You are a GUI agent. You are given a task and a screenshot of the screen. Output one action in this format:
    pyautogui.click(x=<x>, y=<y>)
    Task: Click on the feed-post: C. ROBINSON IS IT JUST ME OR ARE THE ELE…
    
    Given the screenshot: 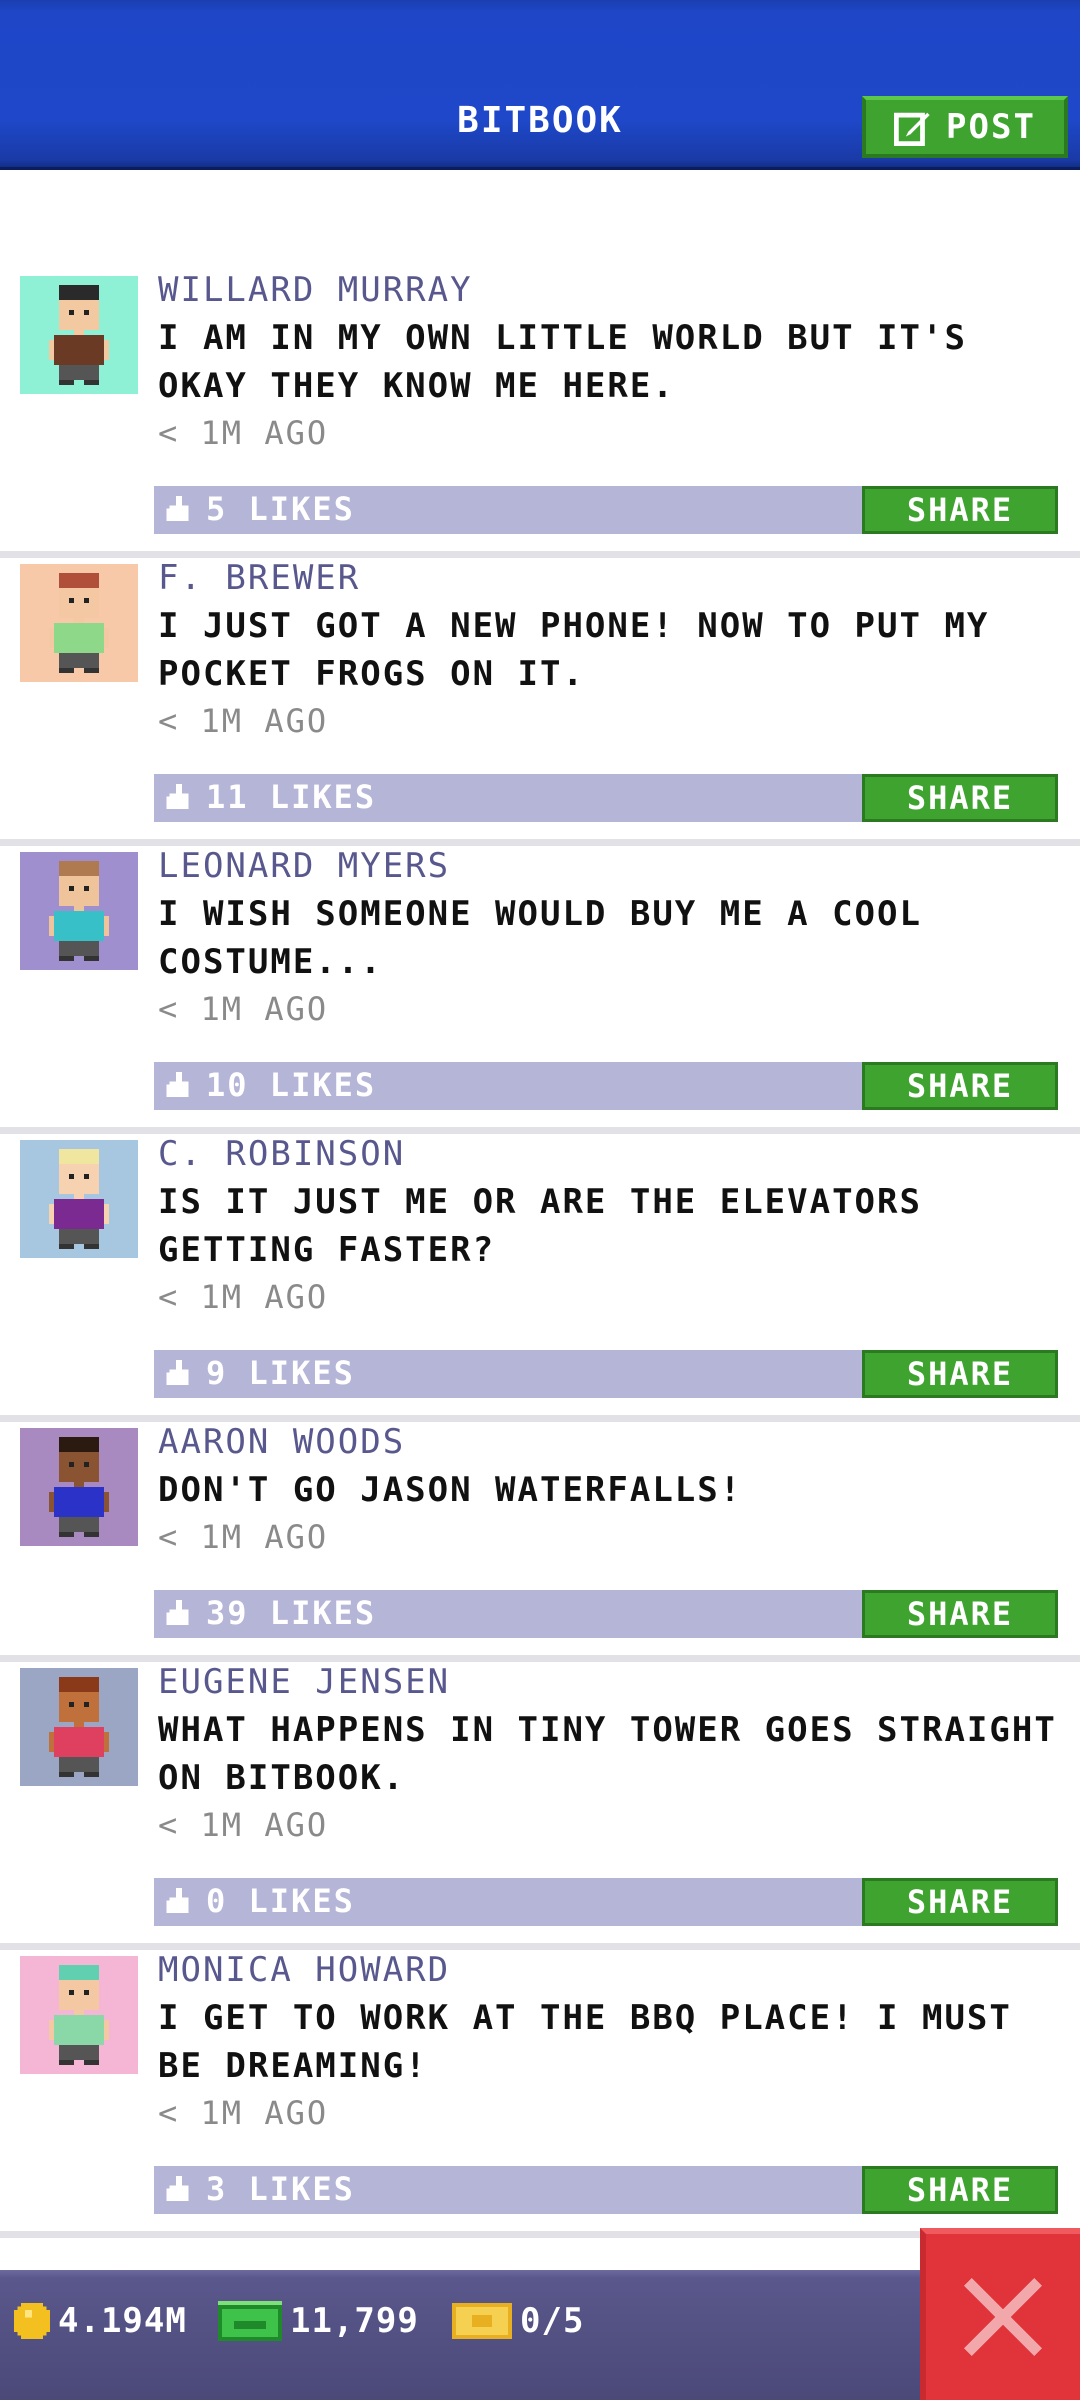 What is the action you would take?
    pyautogui.click(x=540, y=1278)
    